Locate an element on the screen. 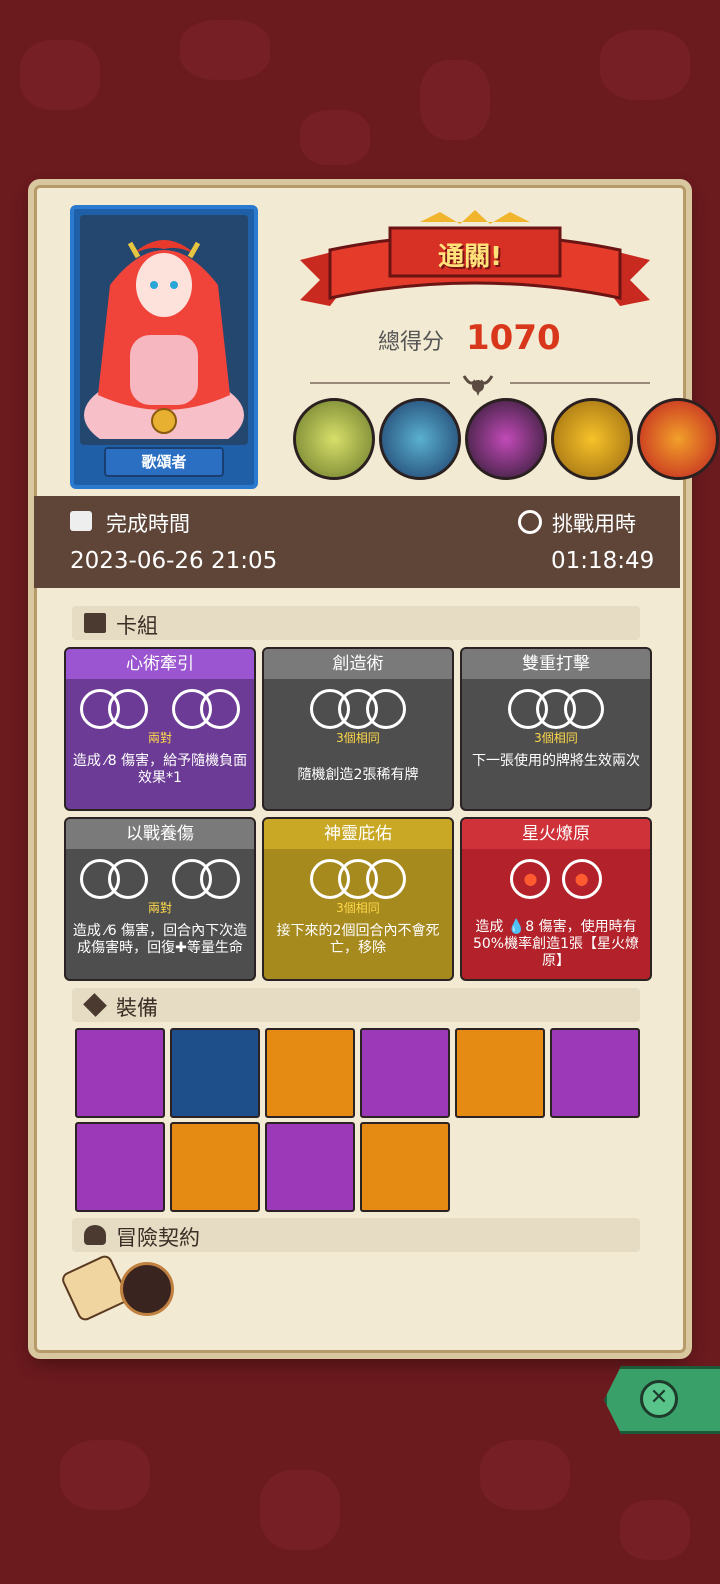  chest-armor-icon is located at coordinates (310, 1167).